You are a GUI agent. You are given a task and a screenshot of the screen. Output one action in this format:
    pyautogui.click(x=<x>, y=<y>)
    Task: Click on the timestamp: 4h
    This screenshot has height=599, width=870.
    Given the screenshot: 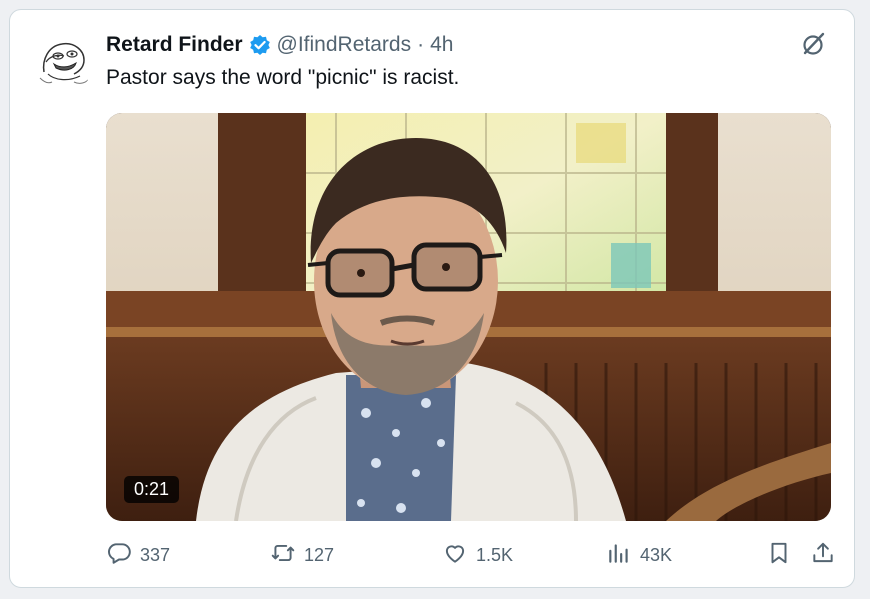 What is the action you would take?
    pyautogui.click(x=441, y=45)
    